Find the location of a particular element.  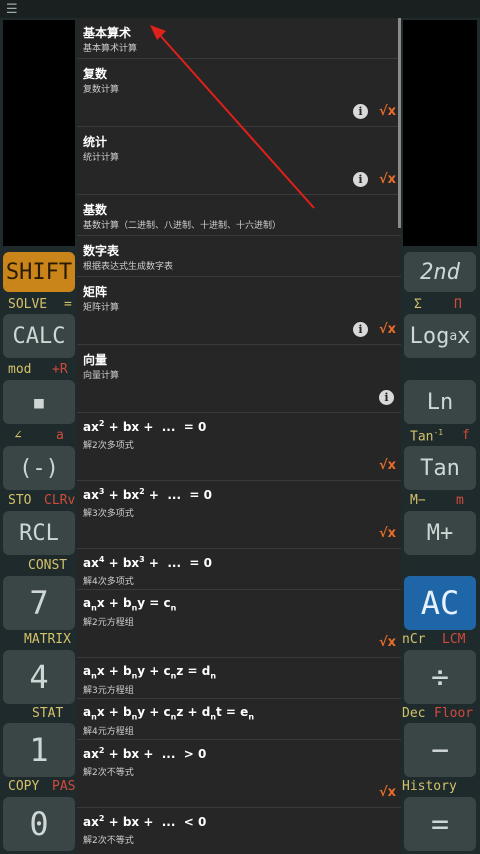

arrow-line is located at coordinates (236, 120).